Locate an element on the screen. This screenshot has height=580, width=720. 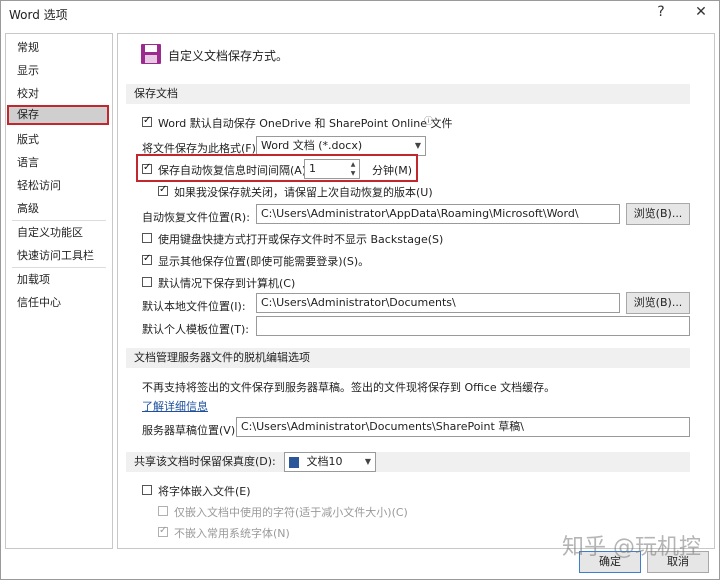
window-title: Word 选项 is located at coordinates (38, 15).